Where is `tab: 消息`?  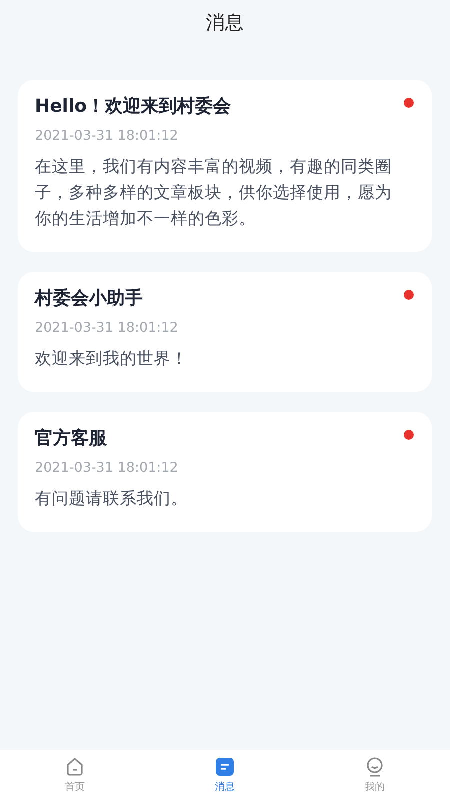 tab: 消息 is located at coordinates (225, 775).